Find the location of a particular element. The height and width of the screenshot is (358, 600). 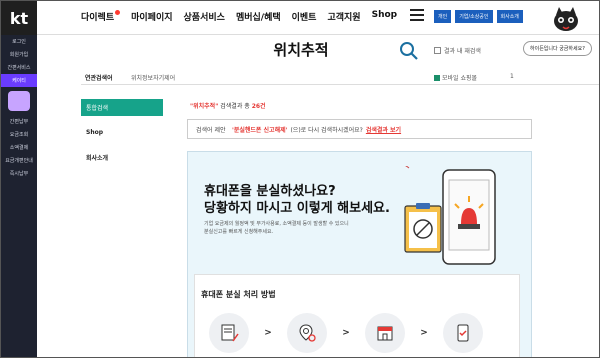

suggest-question: (으)로 다시 검색하시겠어요? is located at coordinates (326, 130).